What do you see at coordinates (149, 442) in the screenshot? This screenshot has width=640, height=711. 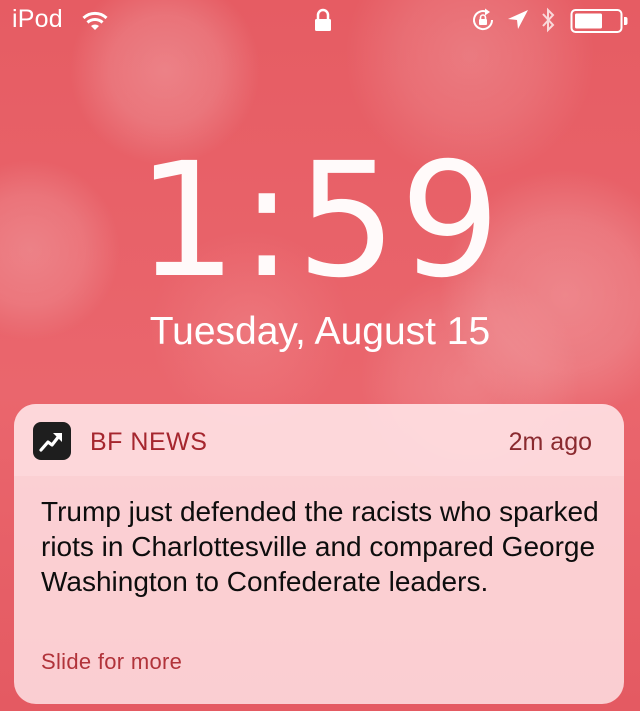 I see `notification-app-name: BF NEWS` at bounding box center [149, 442].